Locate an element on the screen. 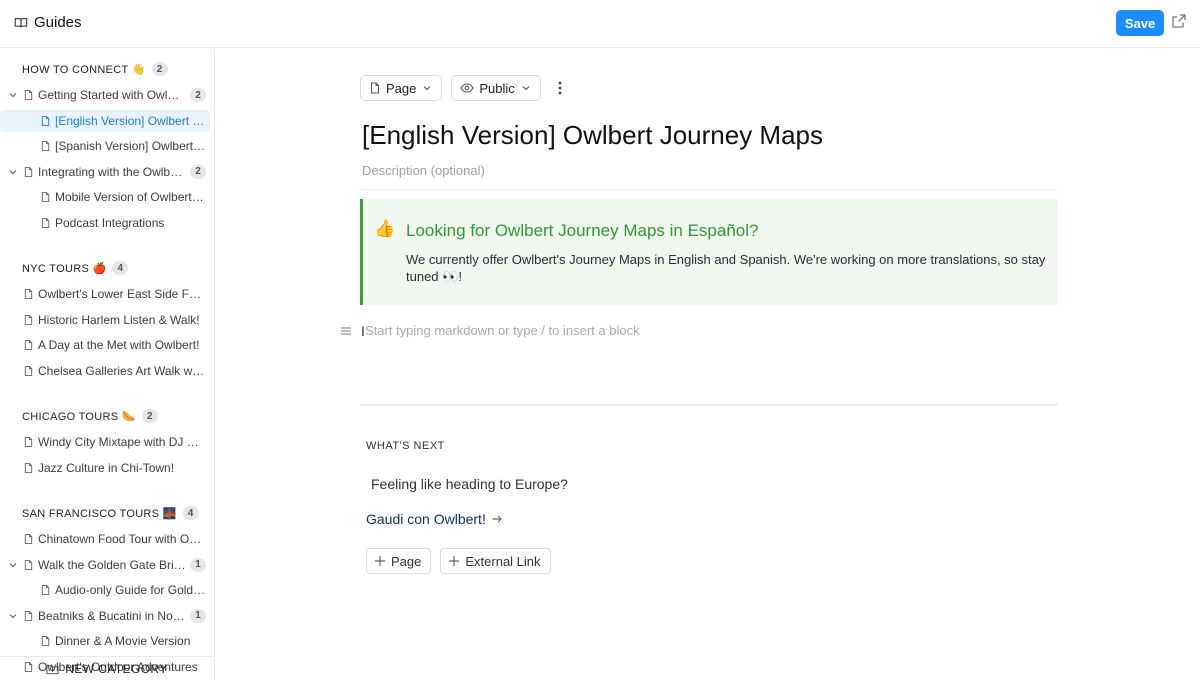 The width and height of the screenshot is (1200, 680). folder-plus-icon is located at coordinates (52, 669).